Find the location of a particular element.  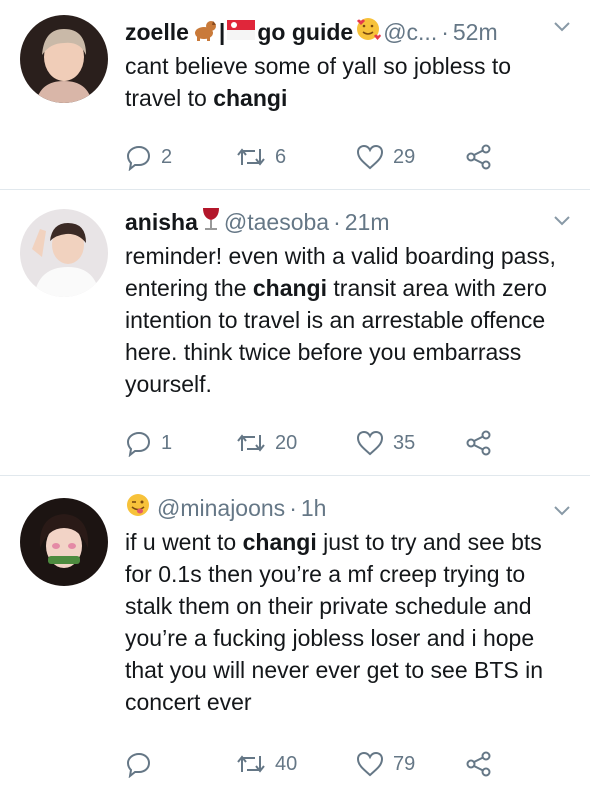

display-name: anisha is located at coordinates (161, 222).